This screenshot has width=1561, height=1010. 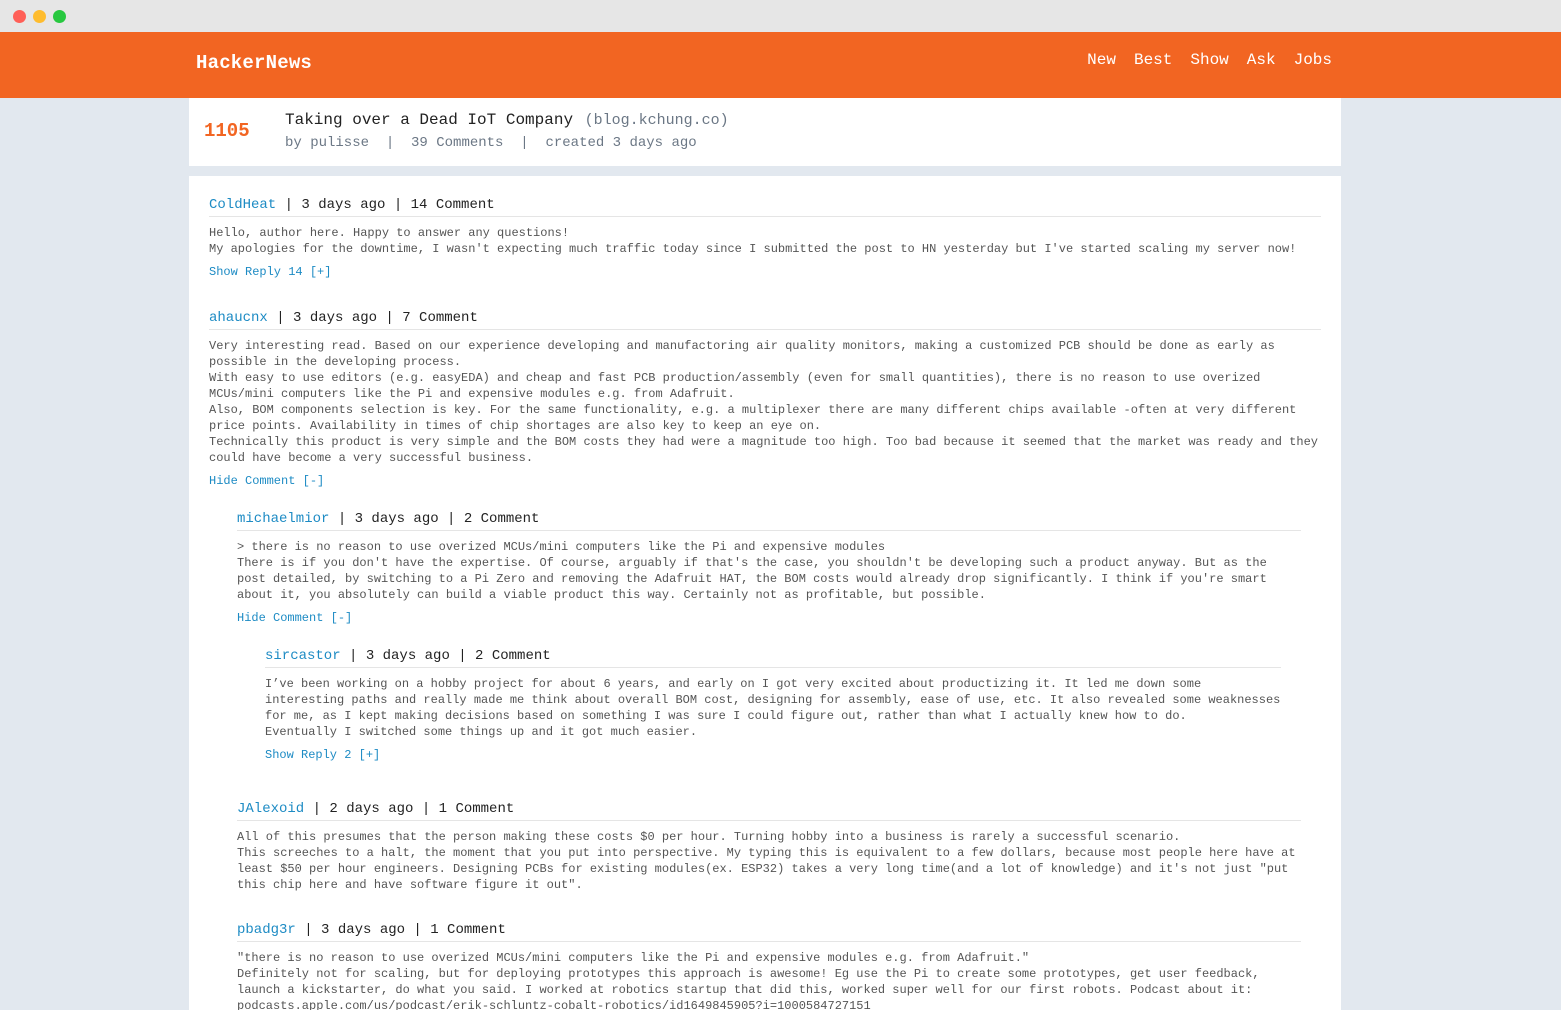 I want to click on window-titlebar, so click(x=780, y=16).